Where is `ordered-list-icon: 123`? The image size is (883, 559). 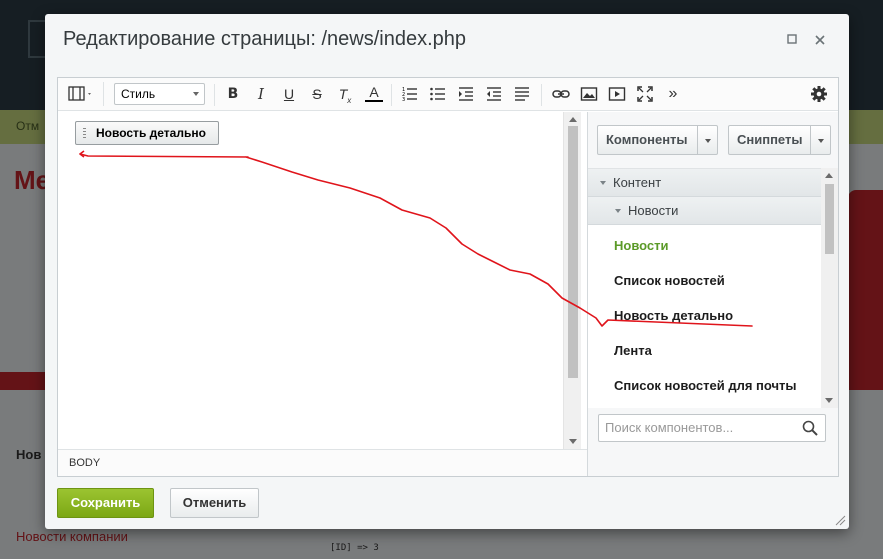
ordered-list-icon: 123 is located at coordinates (410, 94).